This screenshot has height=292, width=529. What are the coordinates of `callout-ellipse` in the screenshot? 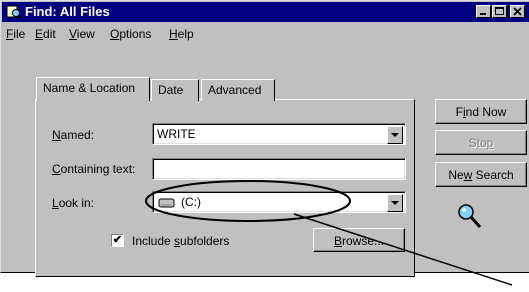 It's located at (248, 201).